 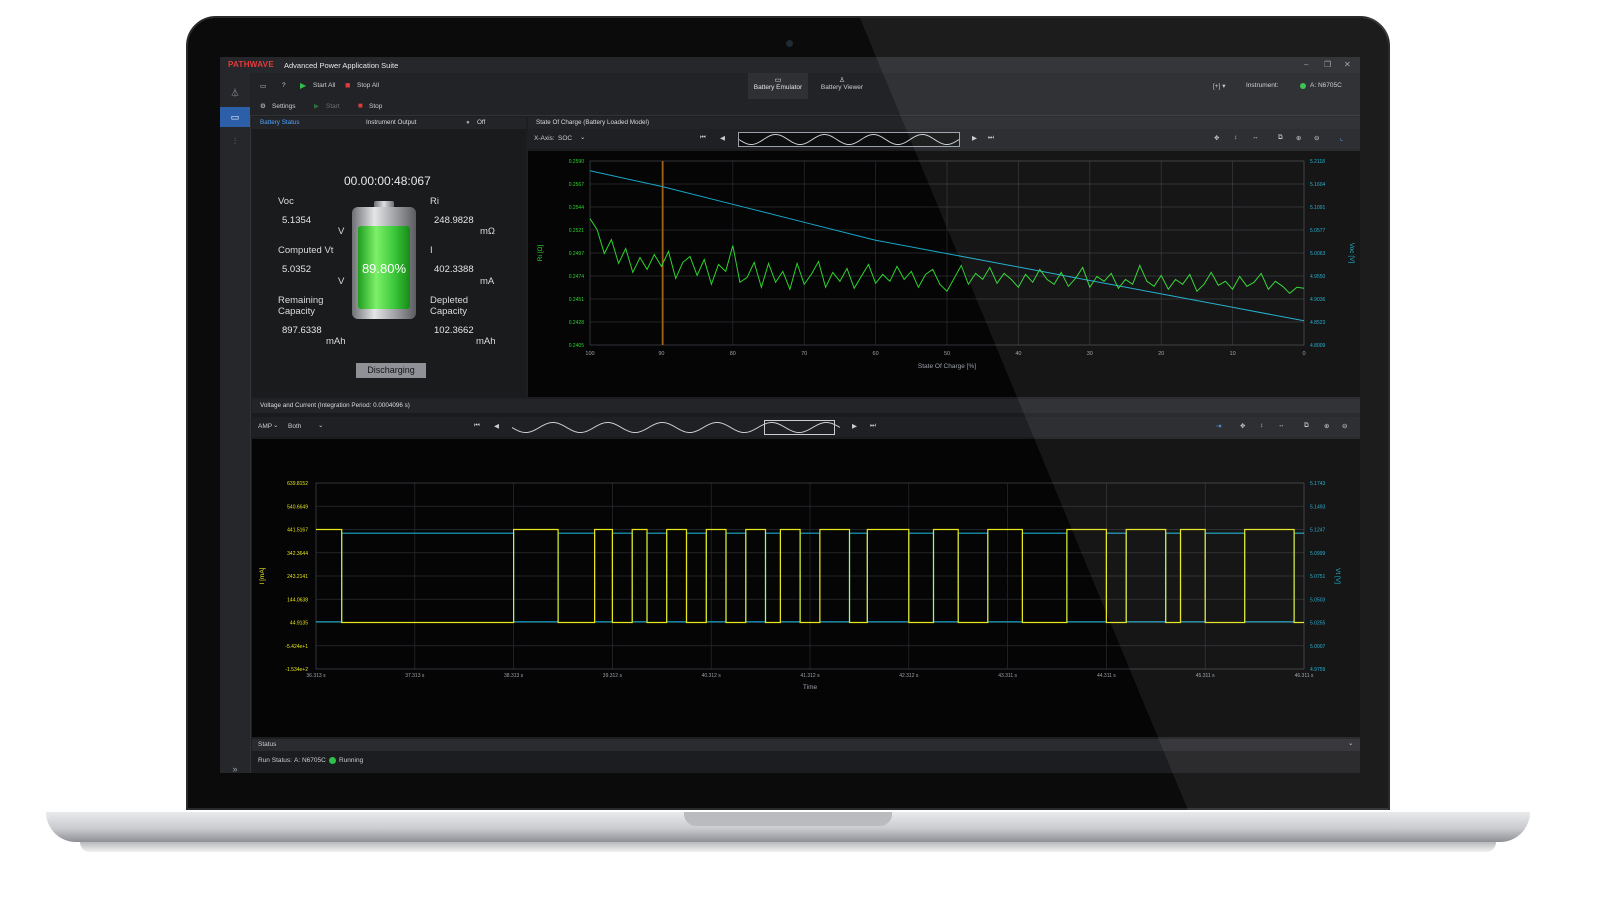 I want to click on laptop-lid-notch, so click(x=788, y=819).